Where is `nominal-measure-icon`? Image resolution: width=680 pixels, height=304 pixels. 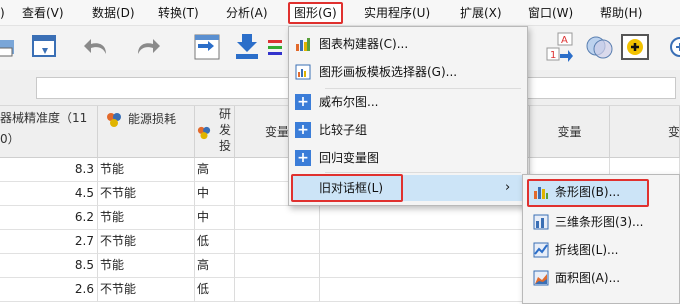 nominal-measure-icon is located at coordinates (114, 120).